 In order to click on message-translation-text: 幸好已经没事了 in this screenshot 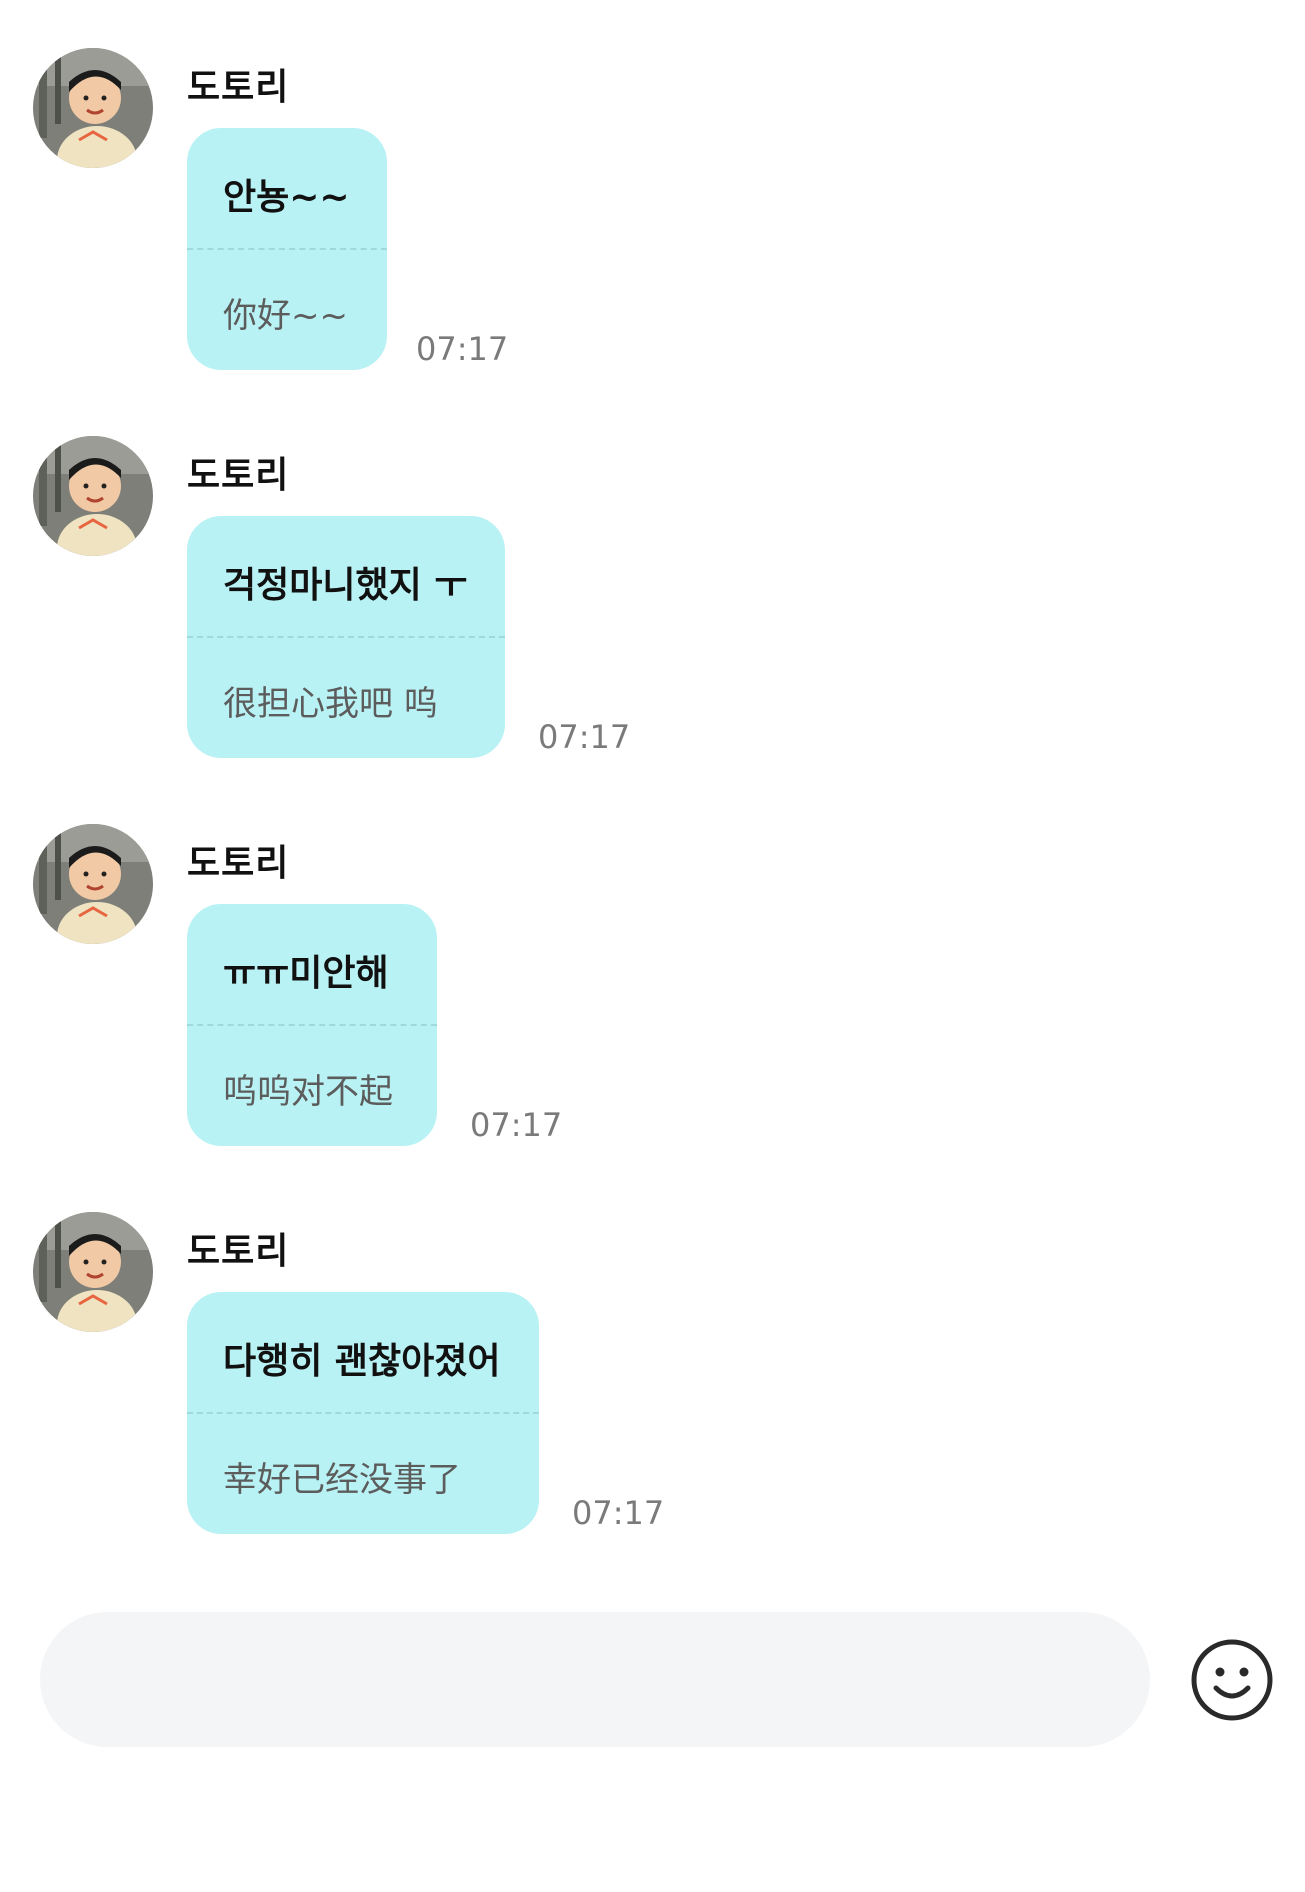, I will do `click(342, 1480)`.